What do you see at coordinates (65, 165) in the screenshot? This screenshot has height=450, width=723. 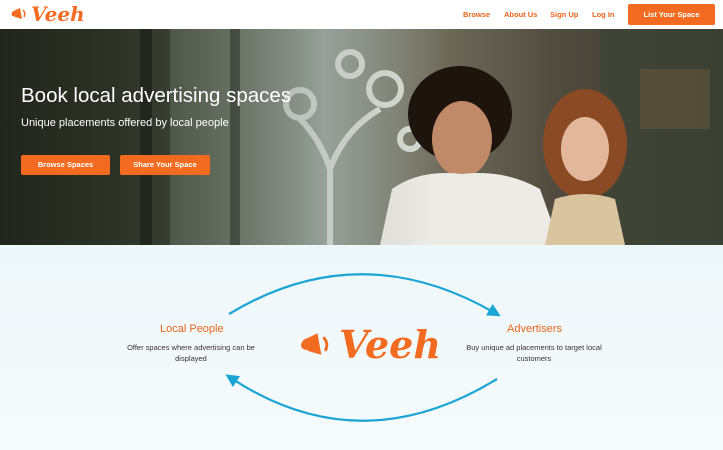 I see `browse-spaces-button: Browse Spaces` at bounding box center [65, 165].